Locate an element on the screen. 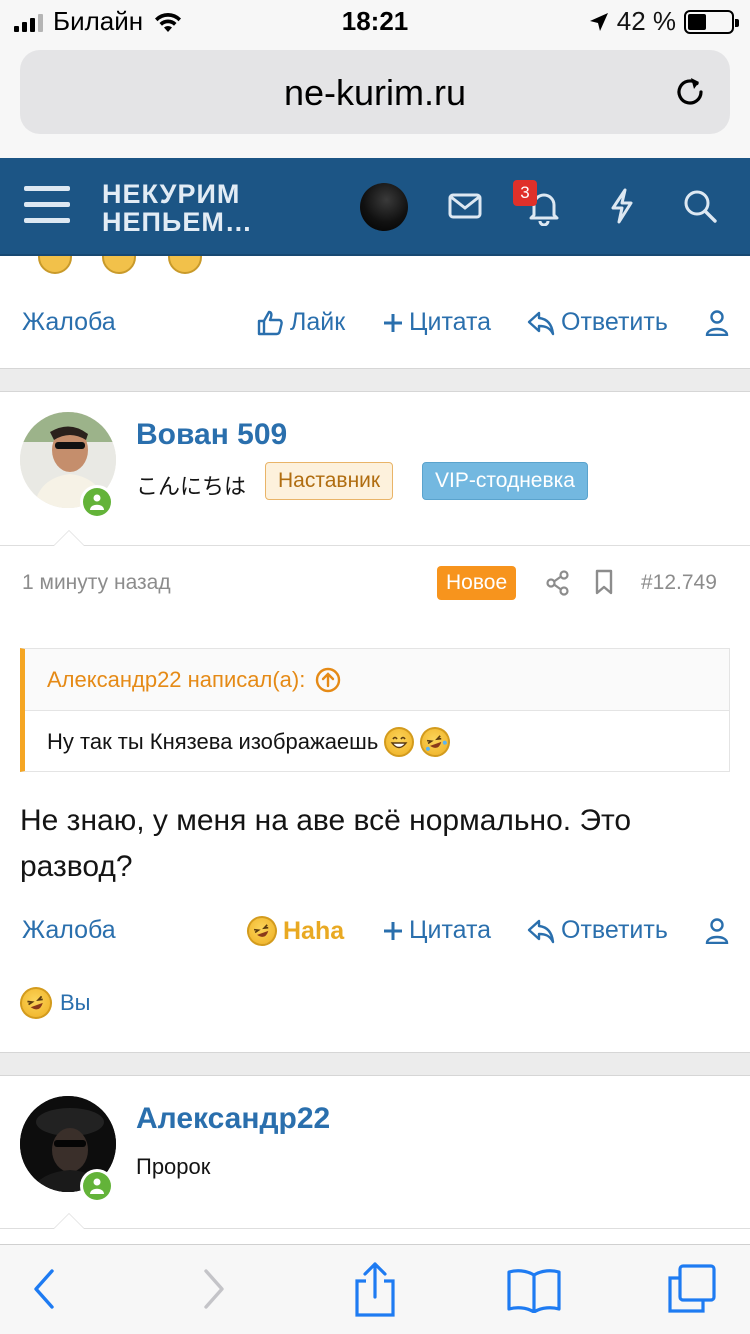 This screenshot has width=750, height=1334. browser-address-area: ne-kurim.ru is located at coordinates (375, 100).